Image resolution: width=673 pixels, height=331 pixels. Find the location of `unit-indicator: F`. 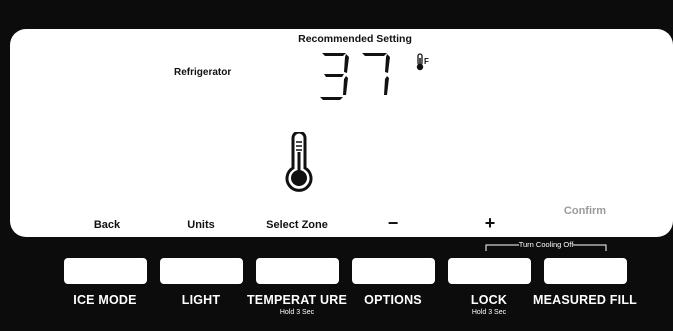

unit-indicator: F is located at coordinates (422, 64).